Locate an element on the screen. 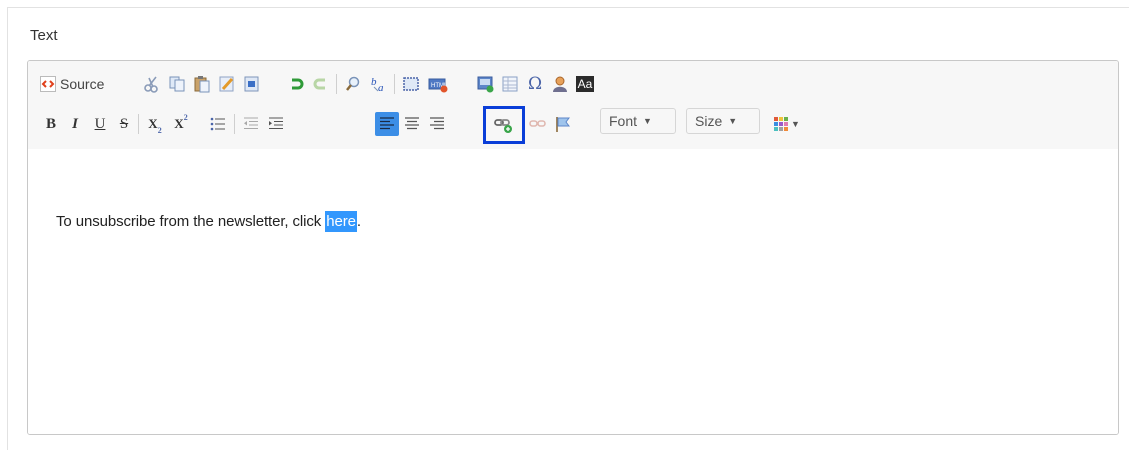 The image size is (1129, 450). user-button is located at coordinates (560, 84).